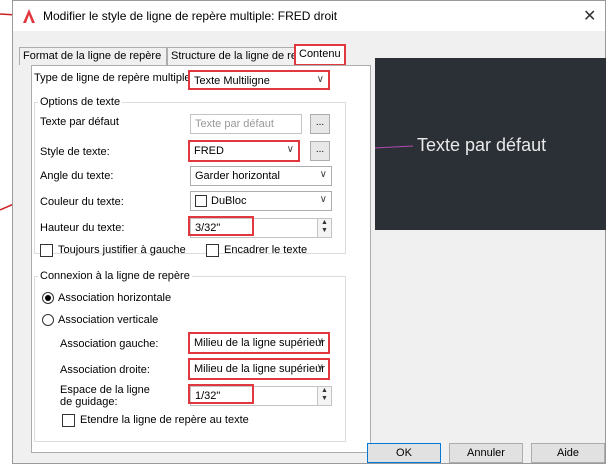  What do you see at coordinates (589, 16) in the screenshot?
I see `close-icon: ✕` at bounding box center [589, 16].